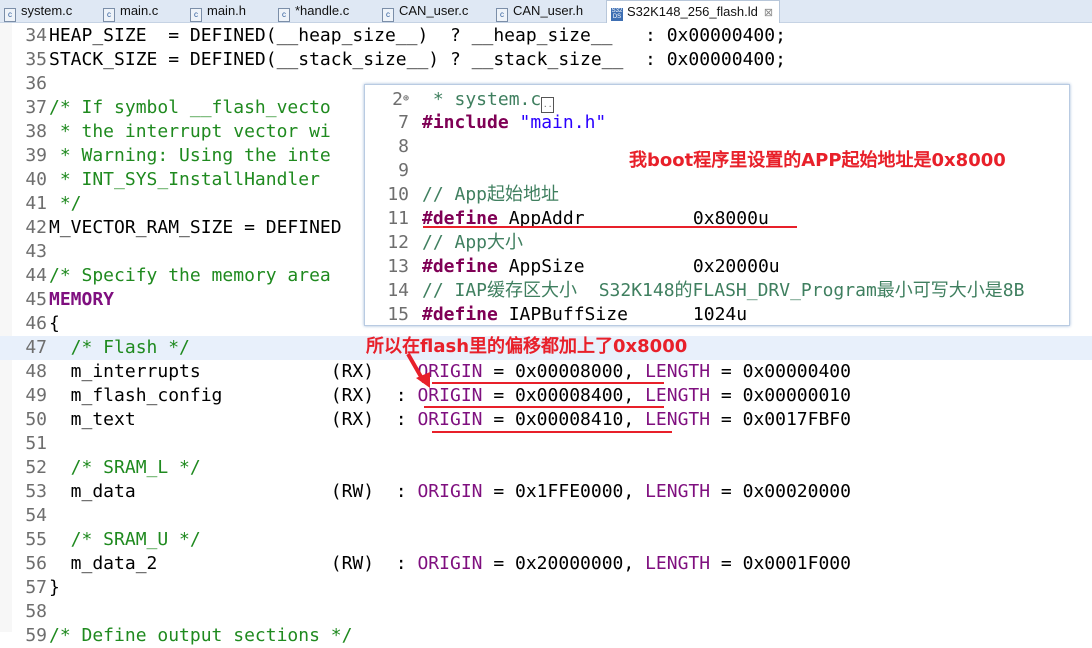 The height and width of the screenshot is (648, 1092). Describe the element at coordinates (546, 636) in the screenshot. I see `code-line: 59/* Define output sections */` at that location.